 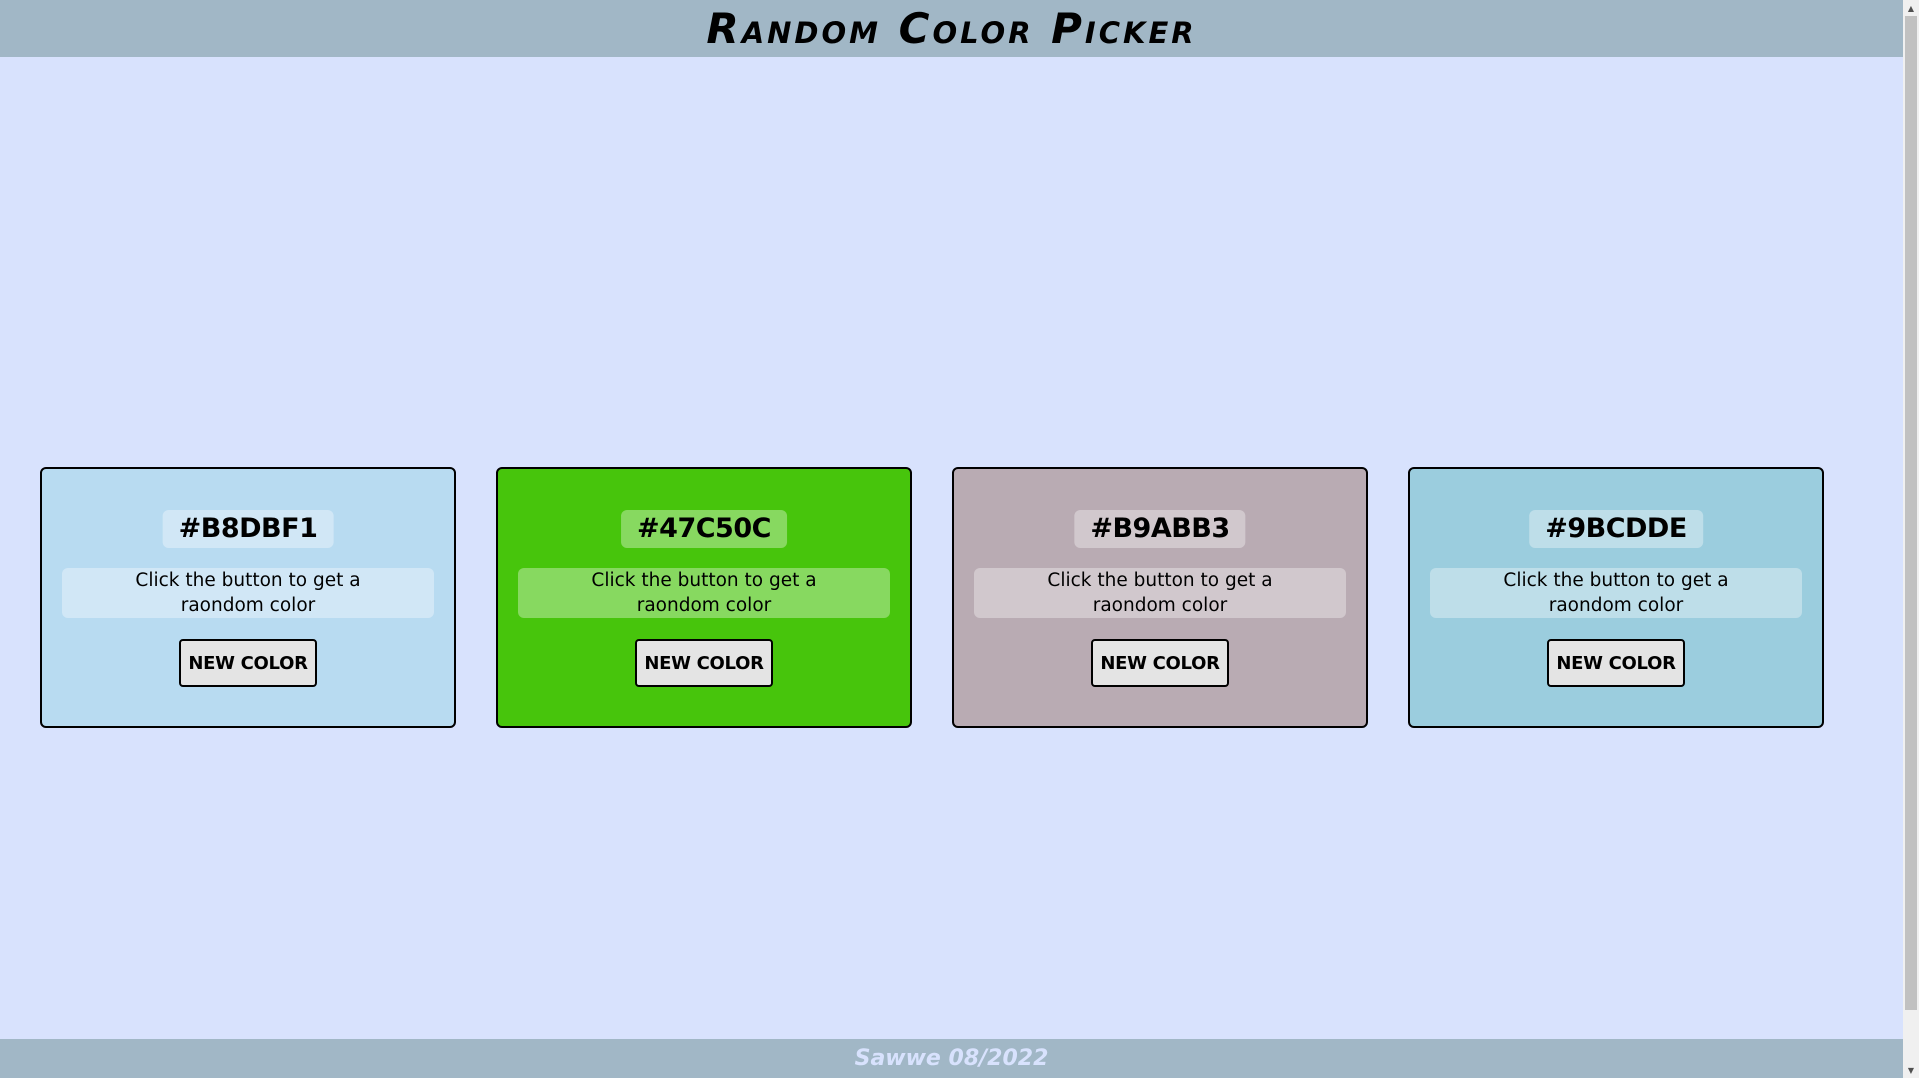 I want to click on scroll-down-arrow-icon: ▼, so click(x=1911, y=1070).